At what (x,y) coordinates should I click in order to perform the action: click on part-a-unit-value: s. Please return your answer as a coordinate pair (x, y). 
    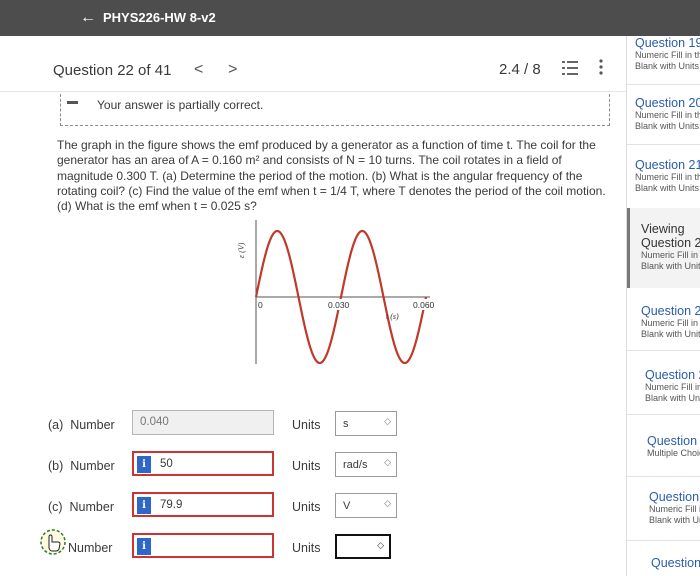
    Looking at the image, I should click on (346, 424).